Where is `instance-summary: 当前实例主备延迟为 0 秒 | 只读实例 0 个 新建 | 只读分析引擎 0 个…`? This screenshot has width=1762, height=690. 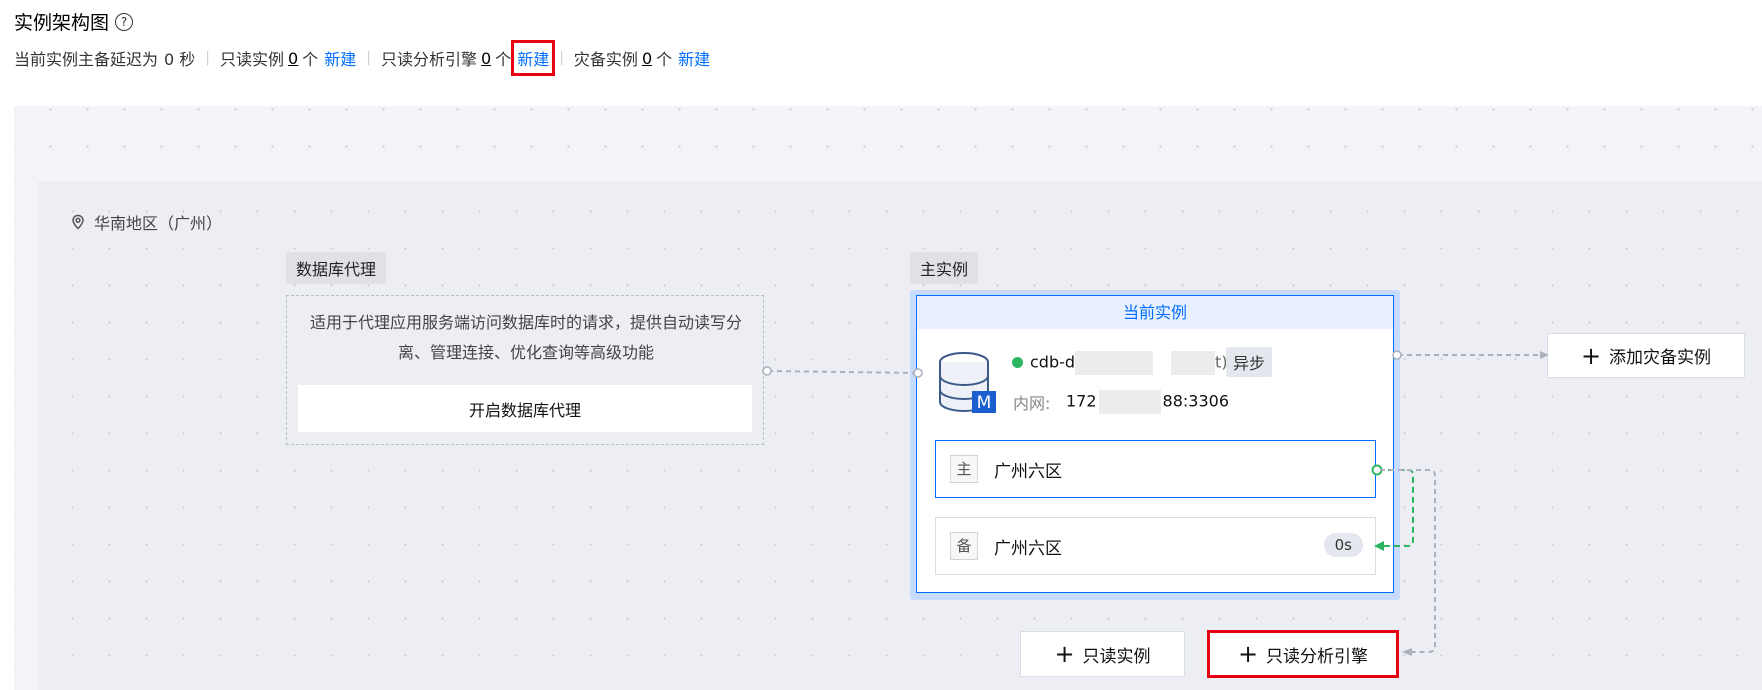 instance-summary: 当前实例主备延迟为 0 秒 | 只读实例 0 个 新建 | 只读分析引擎 0 个… is located at coordinates (362, 58).